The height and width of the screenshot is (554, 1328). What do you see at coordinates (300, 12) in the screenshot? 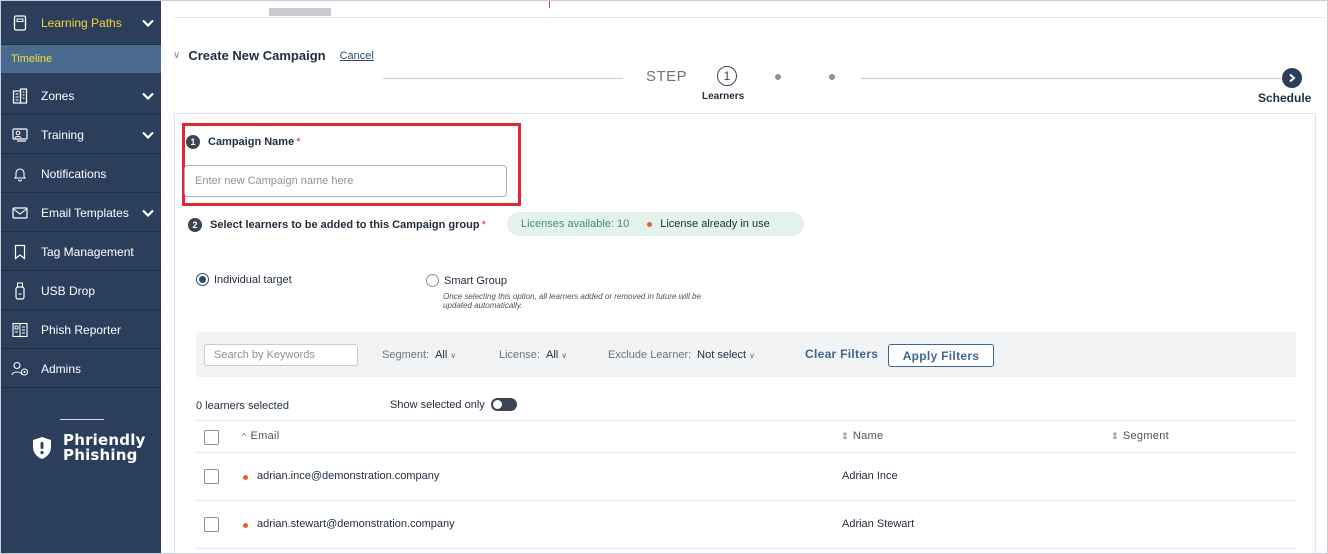
I see `active-tab-indicator` at bounding box center [300, 12].